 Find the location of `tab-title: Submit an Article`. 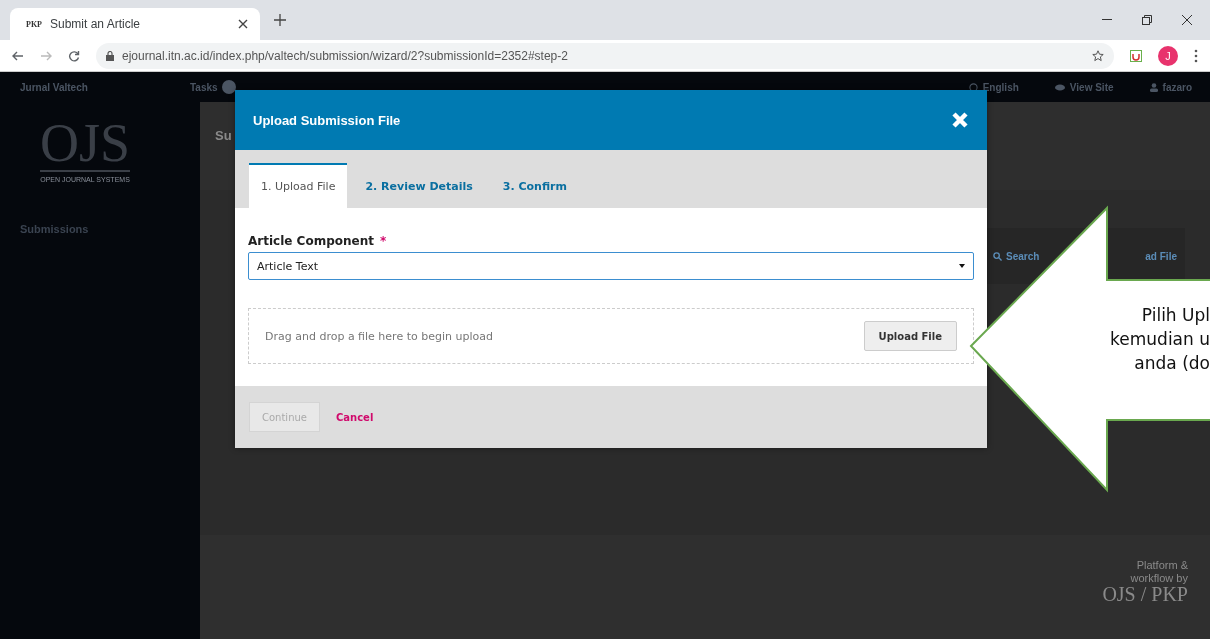

tab-title: Submit an Article is located at coordinates (96, 24).